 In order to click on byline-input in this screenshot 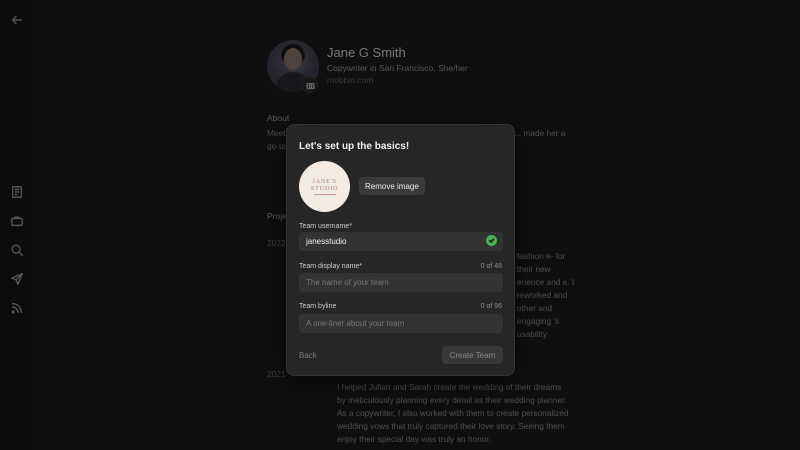, I will do `click(401, 323)`.